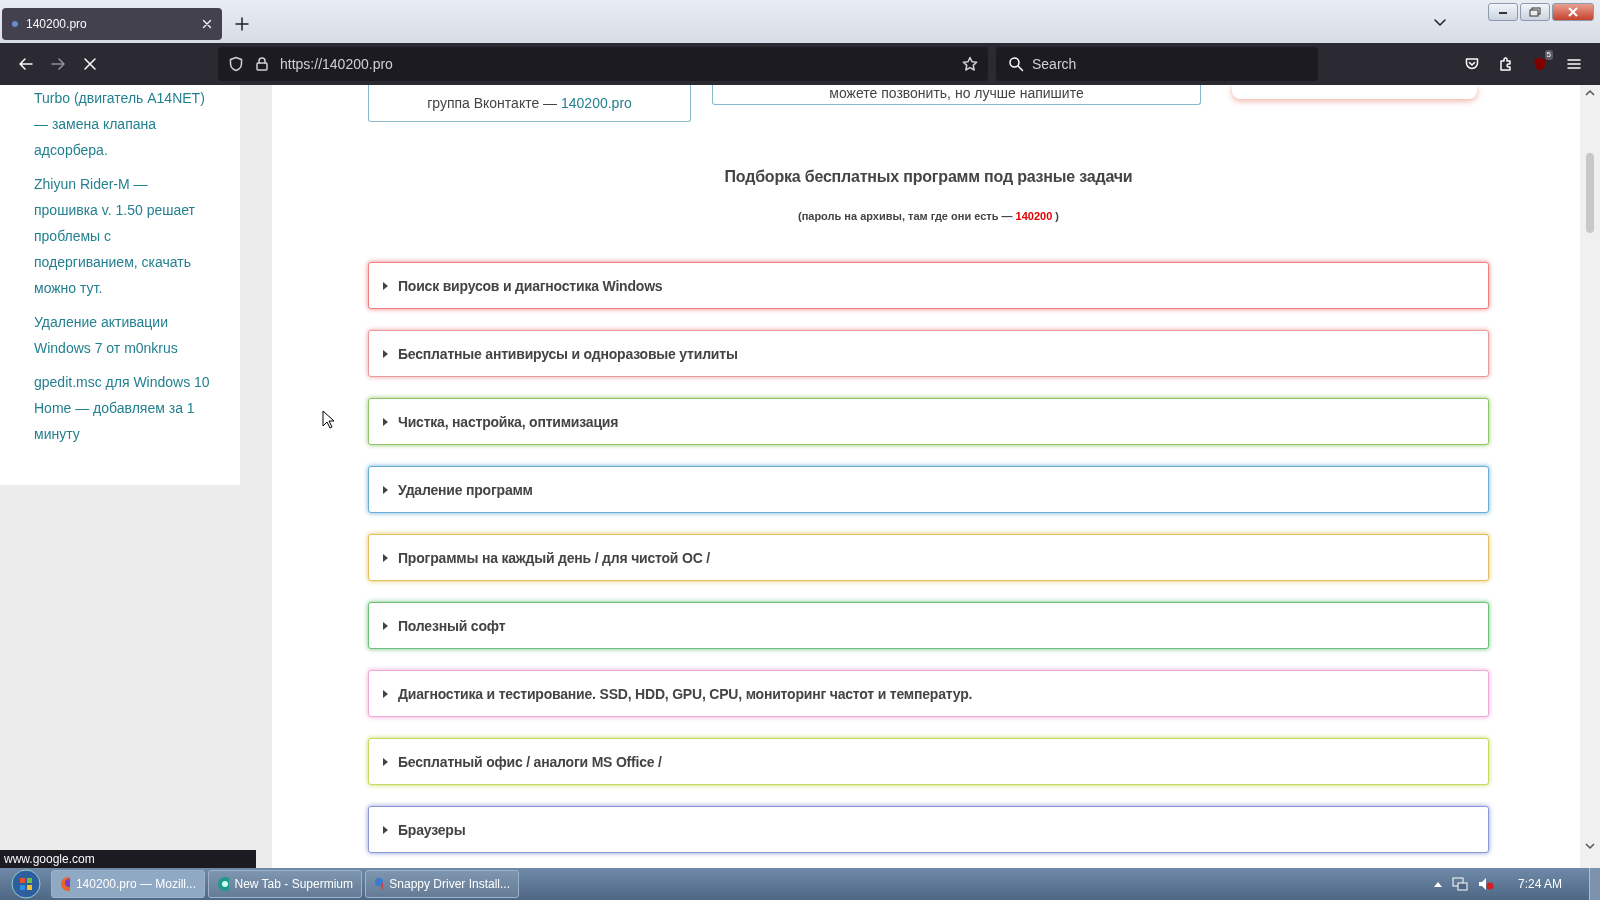 The height and width of the screenshot is (900, 1600). I want to click on scroll-up-icon, so click(1590, 93).